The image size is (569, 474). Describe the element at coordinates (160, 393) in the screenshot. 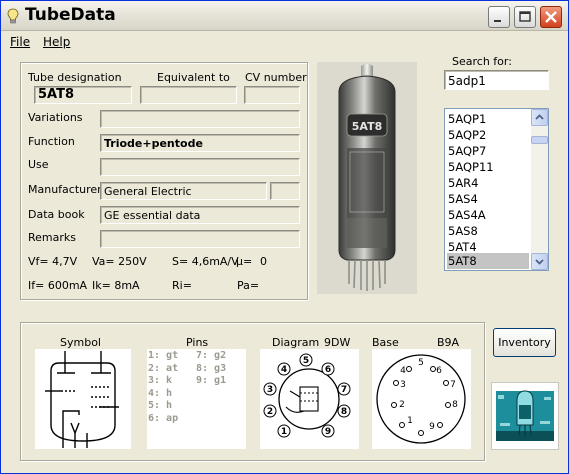

I see `pin-entry: 4: h` at that location.